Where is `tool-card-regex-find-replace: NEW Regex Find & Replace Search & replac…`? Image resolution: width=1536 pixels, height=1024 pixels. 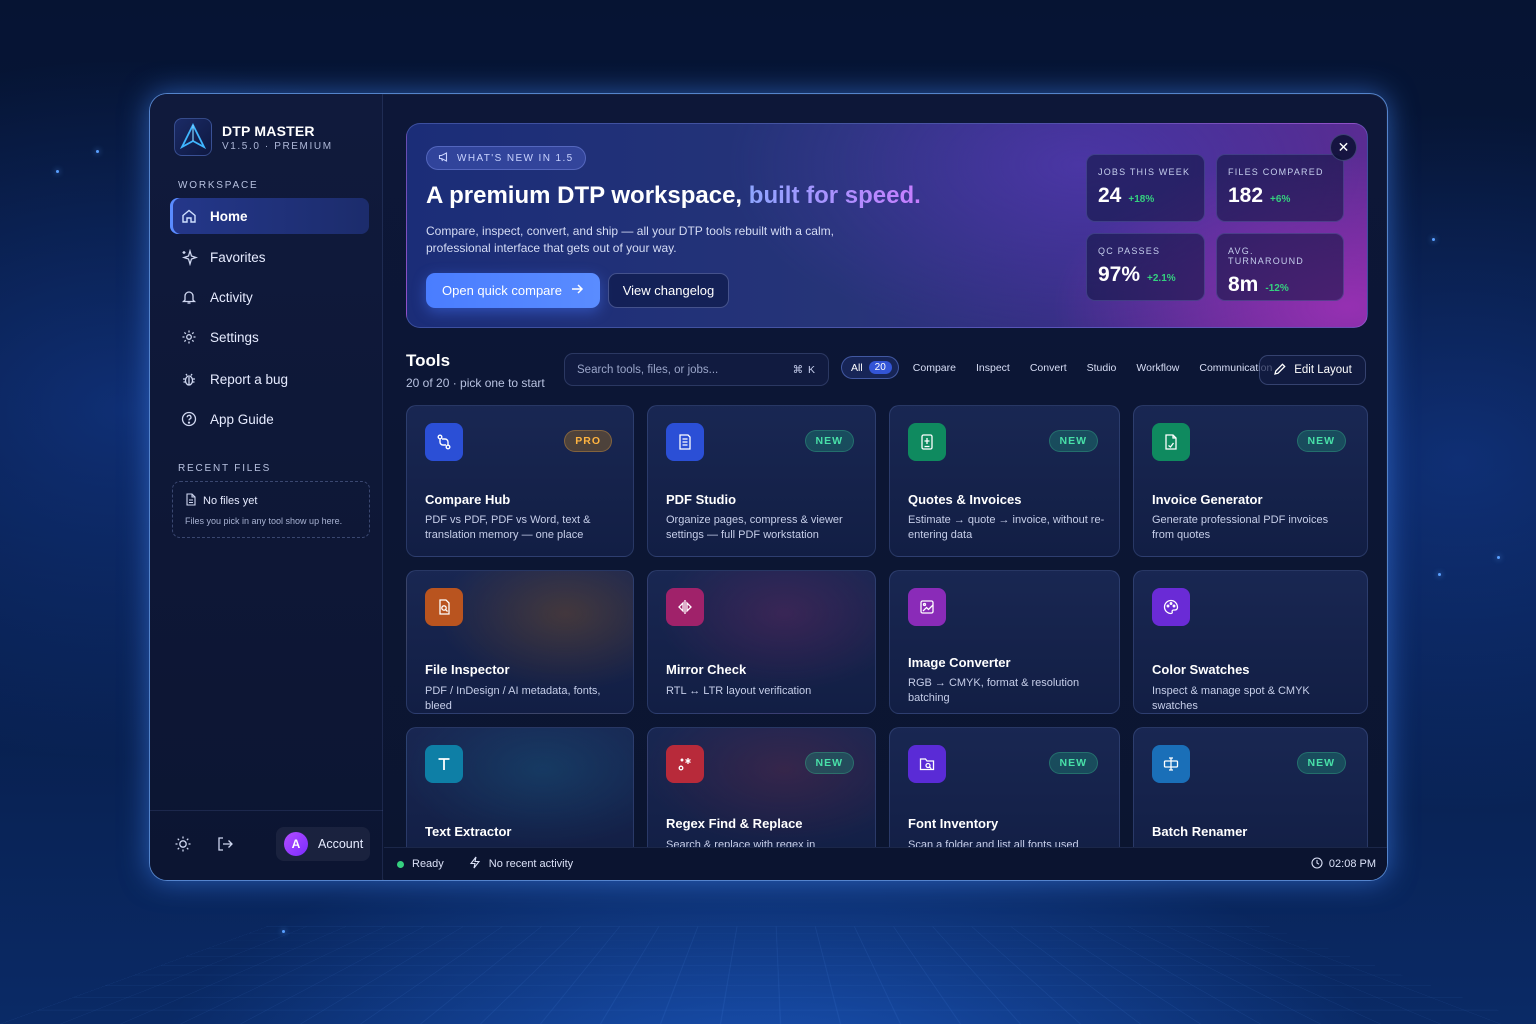
tool-card-regex-find-replace: NEW Regex Find & Replace Search & replac… is located at coordinates (761, 788).